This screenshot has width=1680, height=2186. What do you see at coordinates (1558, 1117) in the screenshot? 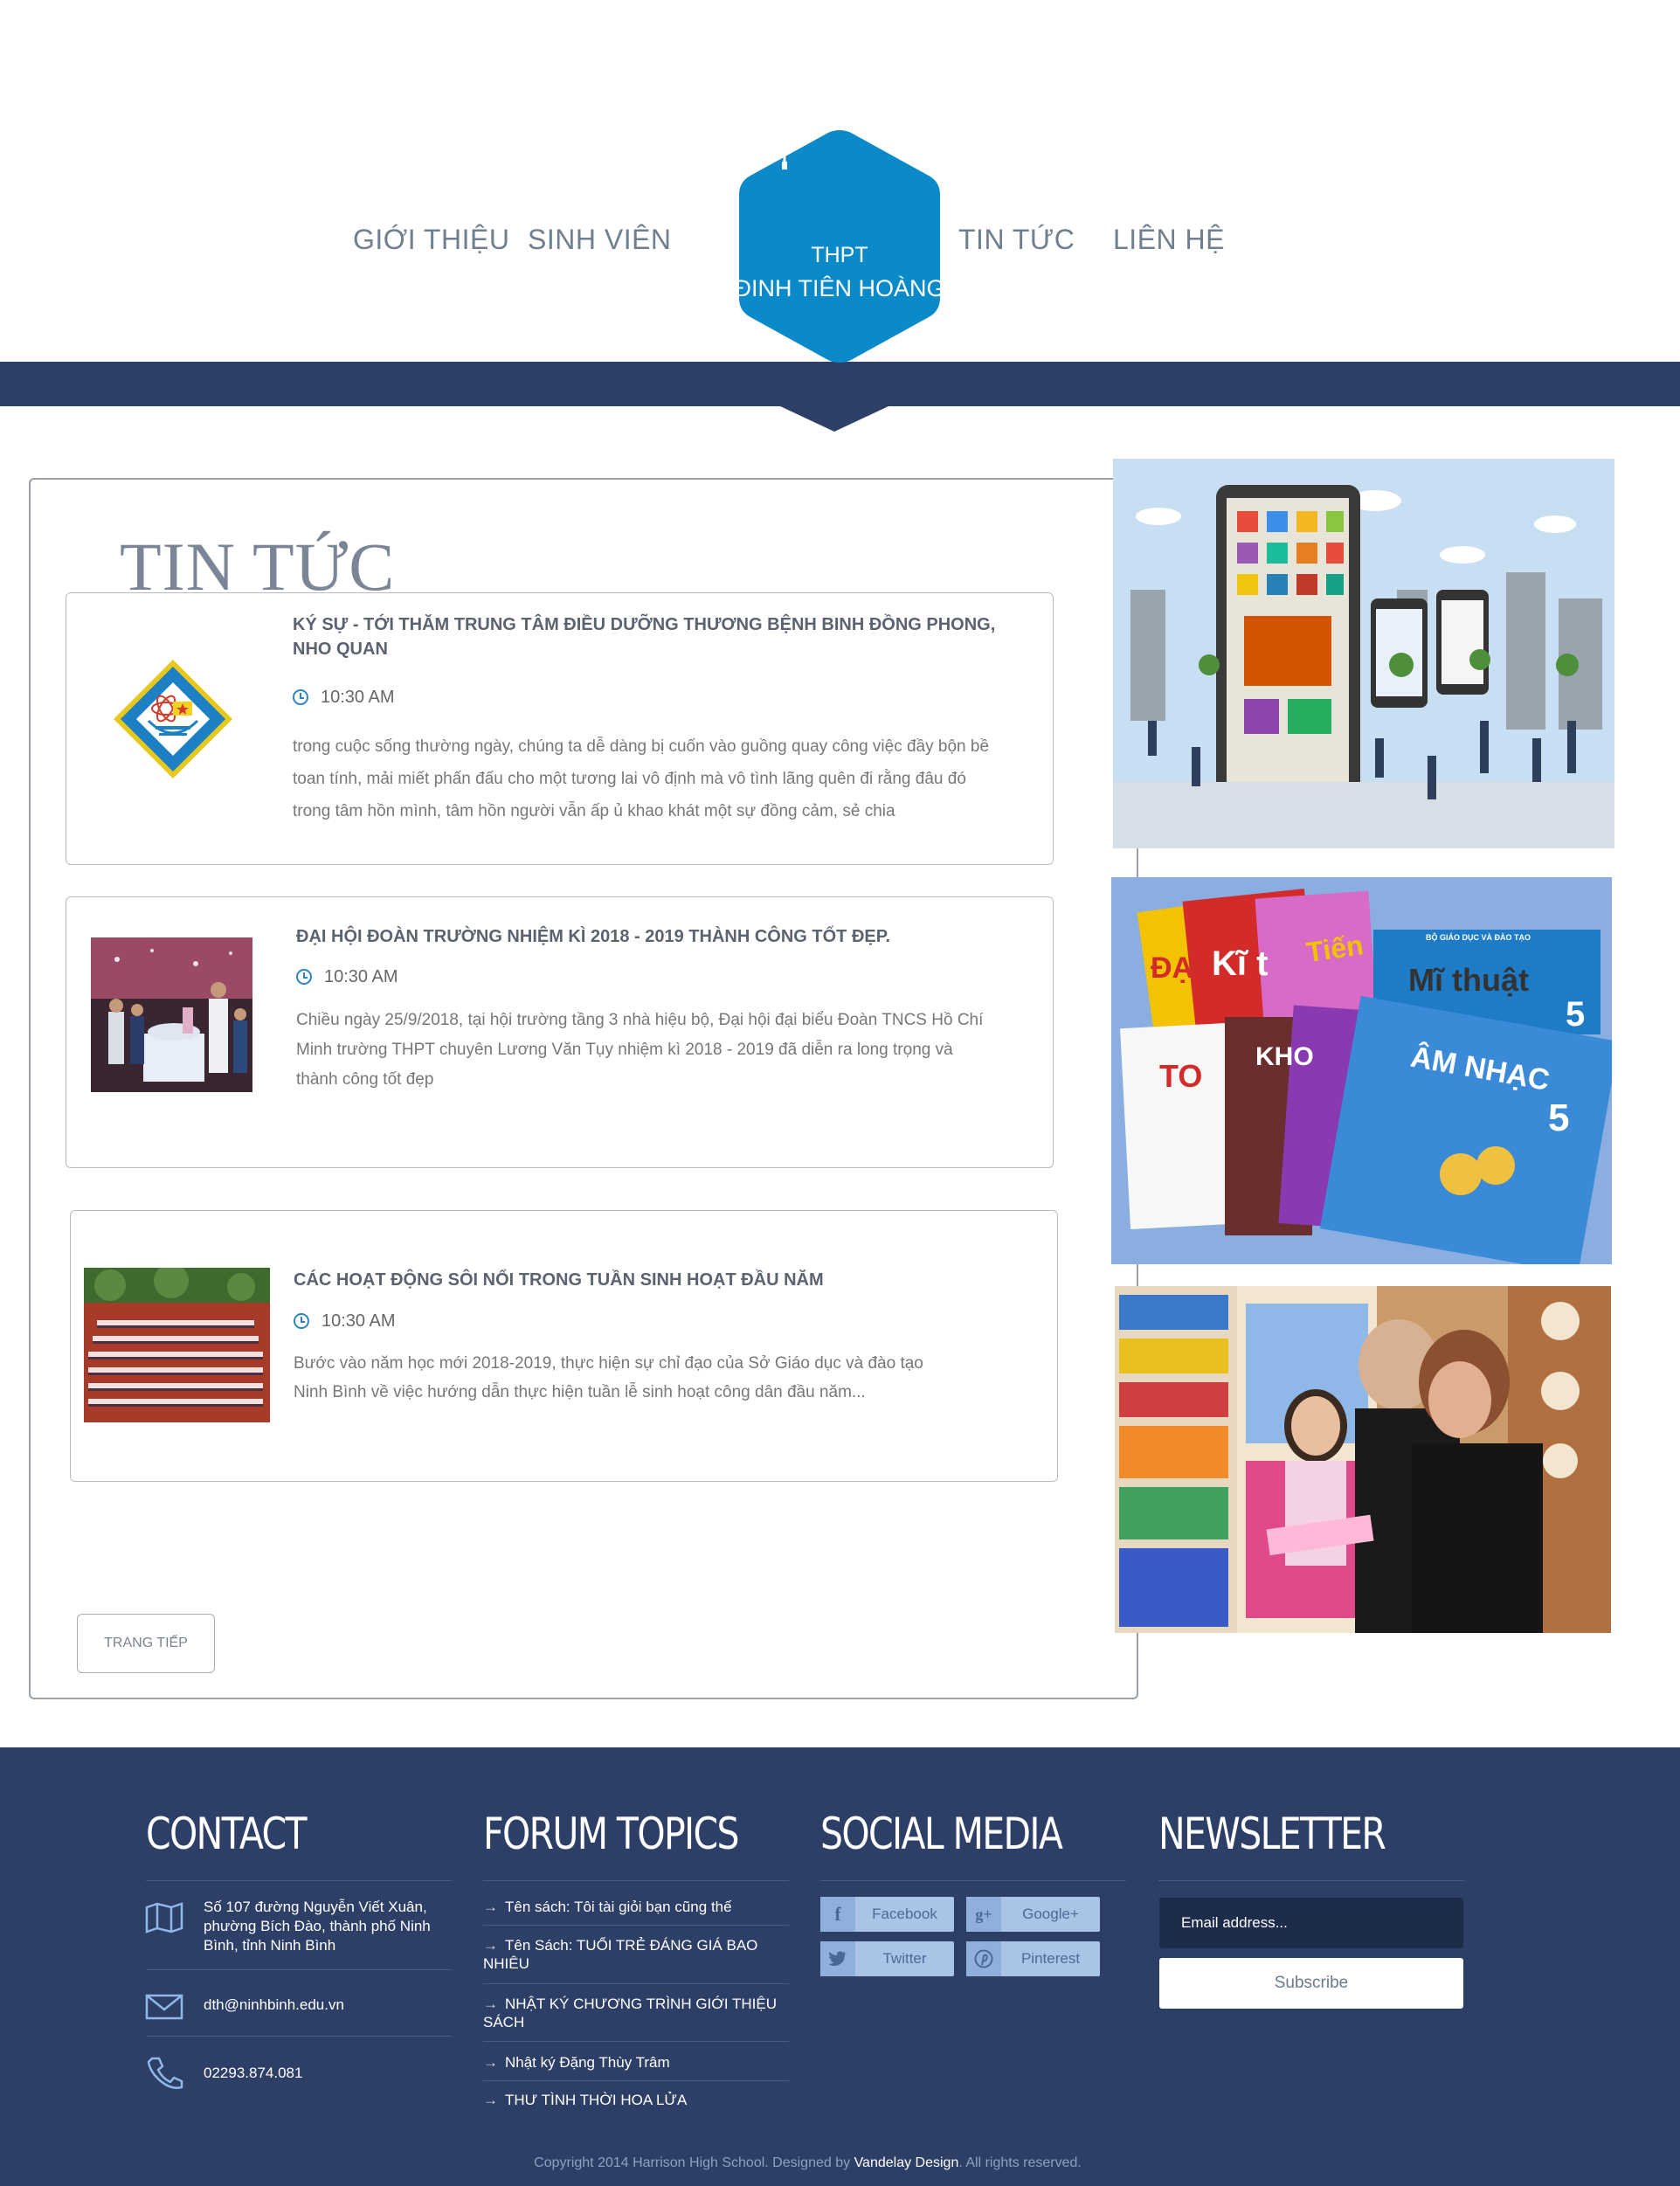
I see `book-number-5b: 5` at bounding box center [1558, 1117].